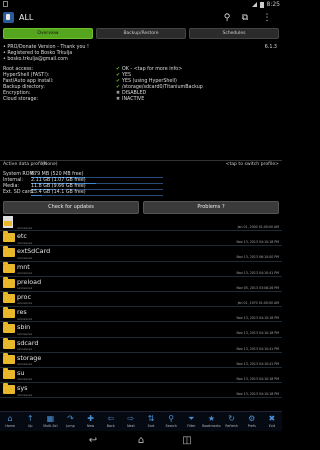  What do you see at coordinates (211, 207) in the screenshot?
I see `problems-button: Problems ?` at bounding box center [211, 207].